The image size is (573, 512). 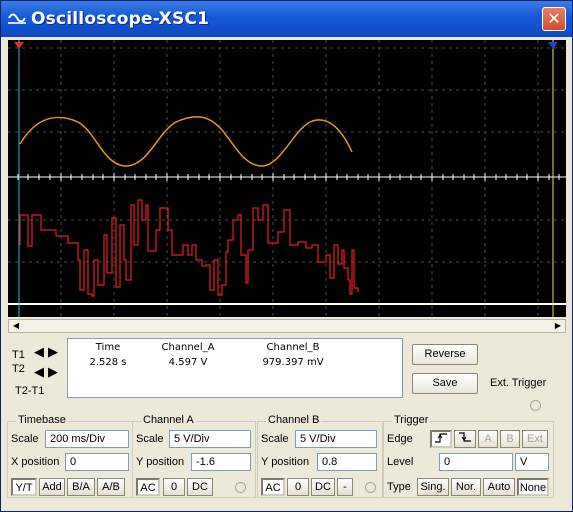 I want to click on channel-a-ypos-label: Y position, so click(x=160, y=462).